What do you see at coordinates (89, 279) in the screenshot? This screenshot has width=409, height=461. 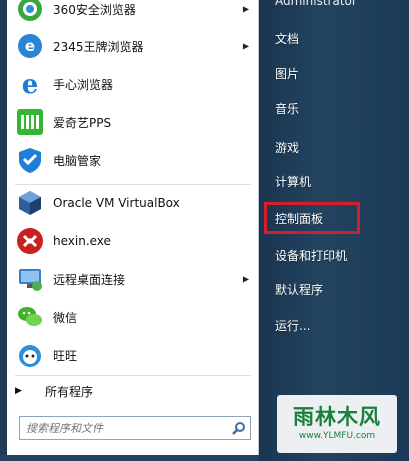 I see `program-label: 远程桌面连接` at bounding box center [89, 279].